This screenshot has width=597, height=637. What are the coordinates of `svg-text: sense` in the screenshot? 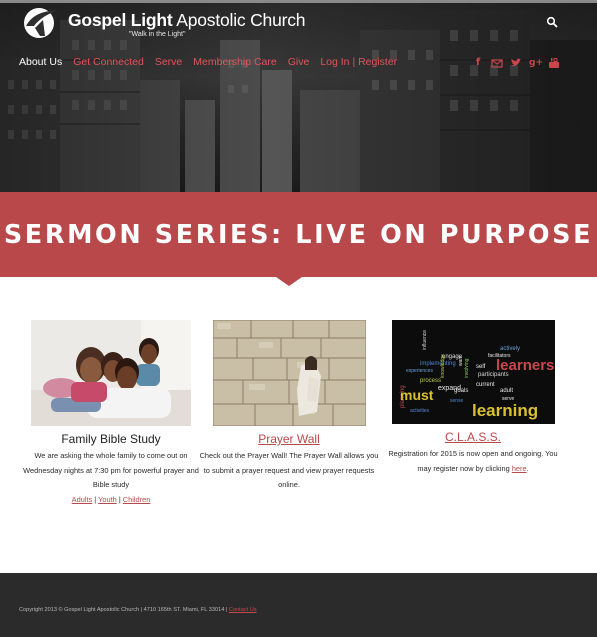 It's located at (457, 401).